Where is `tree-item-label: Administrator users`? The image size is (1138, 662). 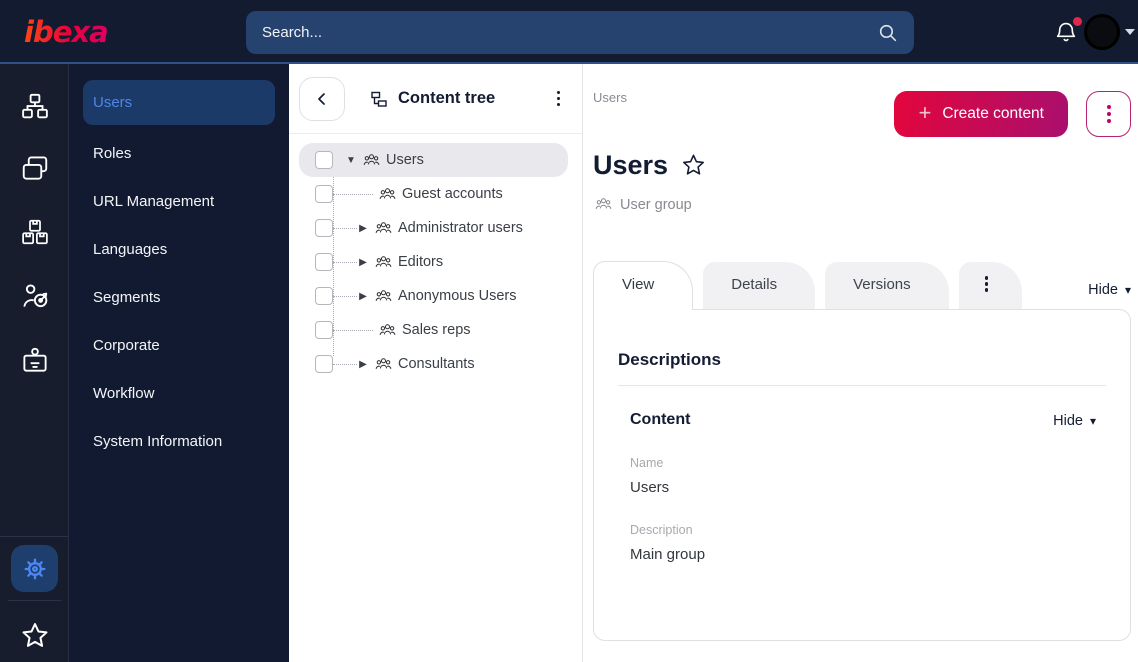
tree-item-label: Administrator users is located at coordinates (460, 228).